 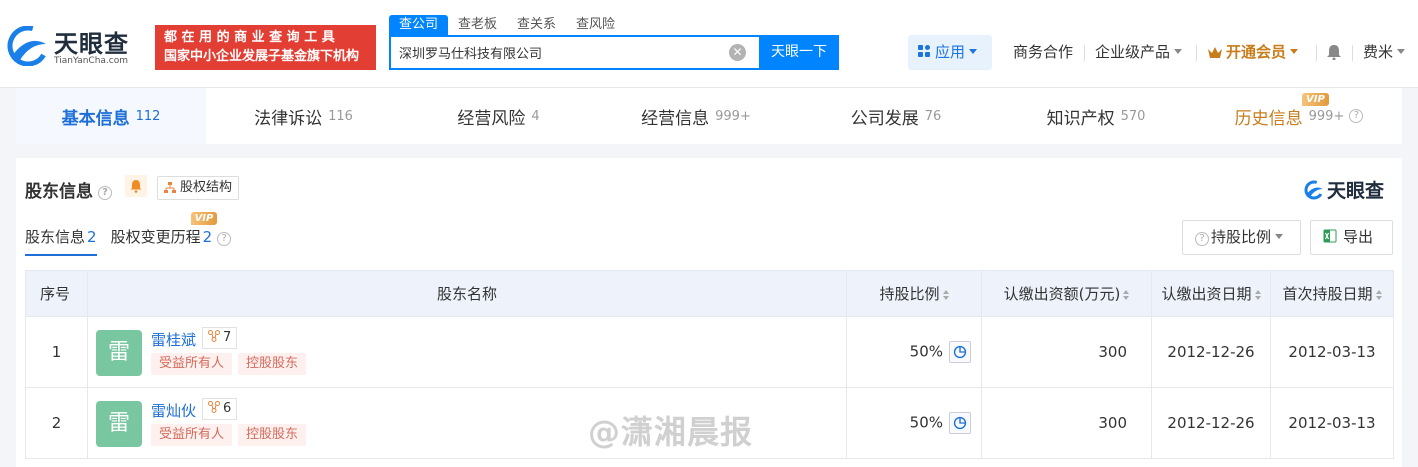 I want to click on relation-count-button: 6, so click(x=220, y=409).